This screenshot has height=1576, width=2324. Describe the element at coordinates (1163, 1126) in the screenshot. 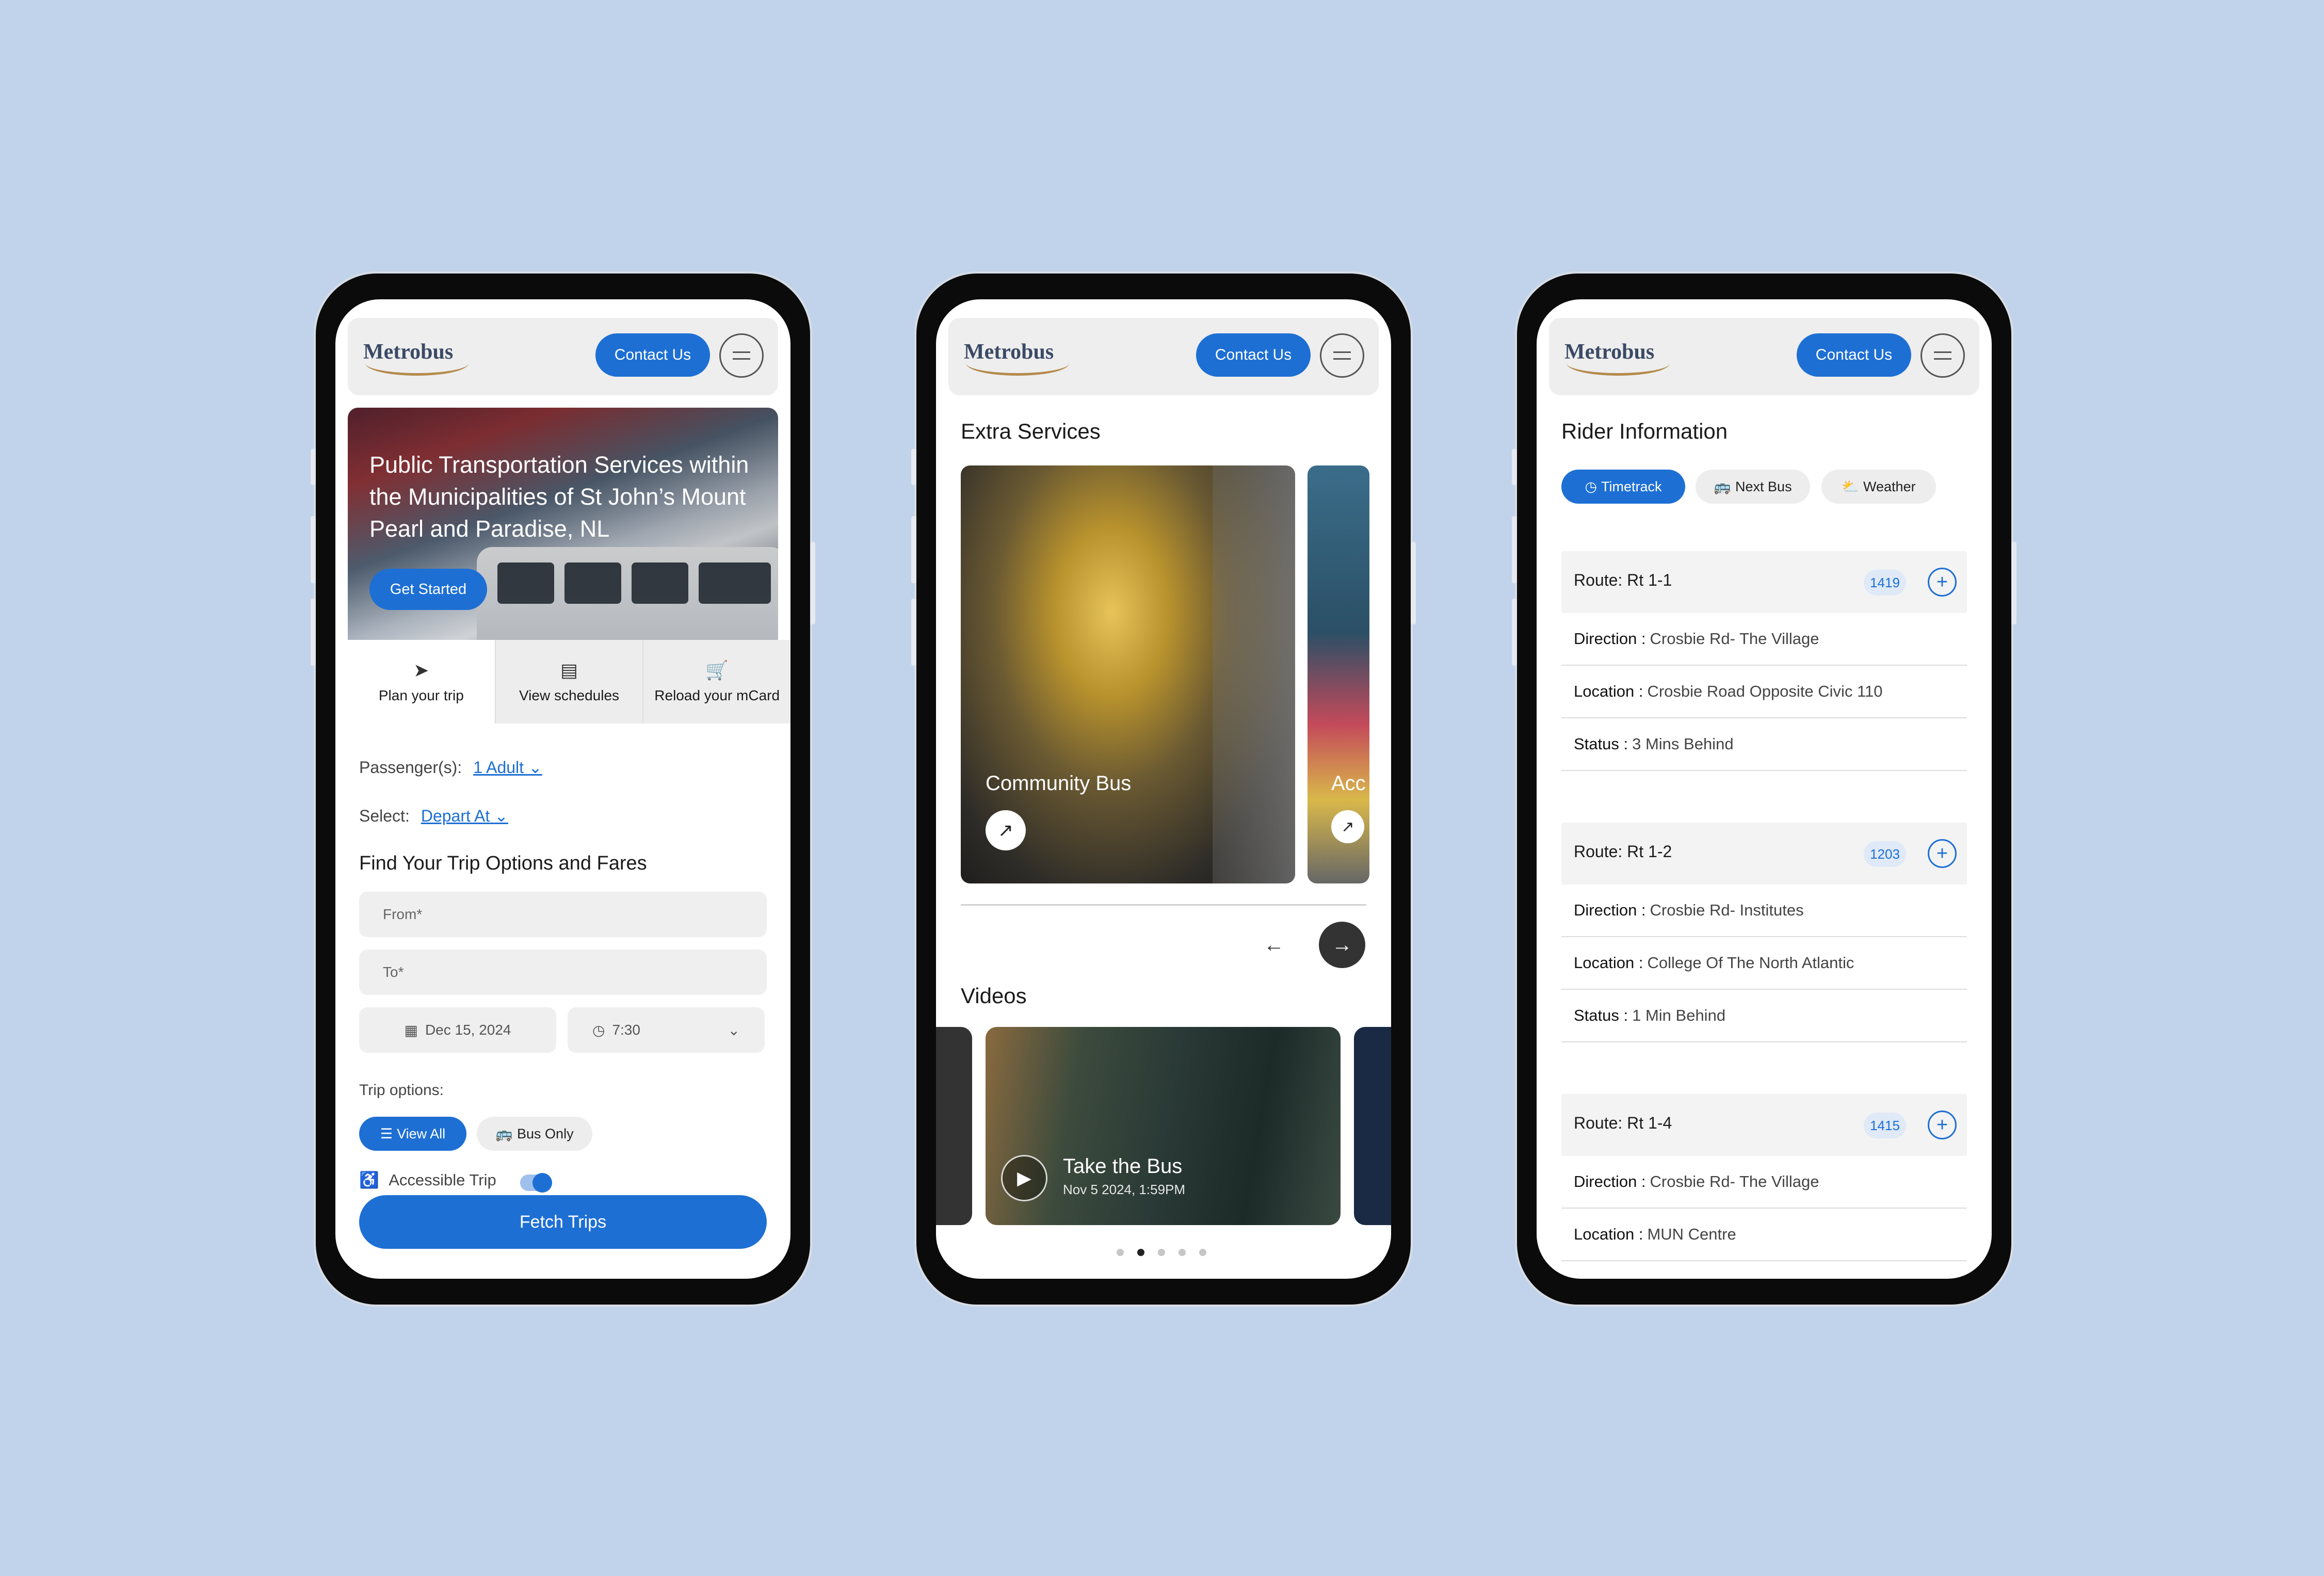

I see `video-card: ▶ Take the Bus Nov 5 2024, 1:59PM` at that location.